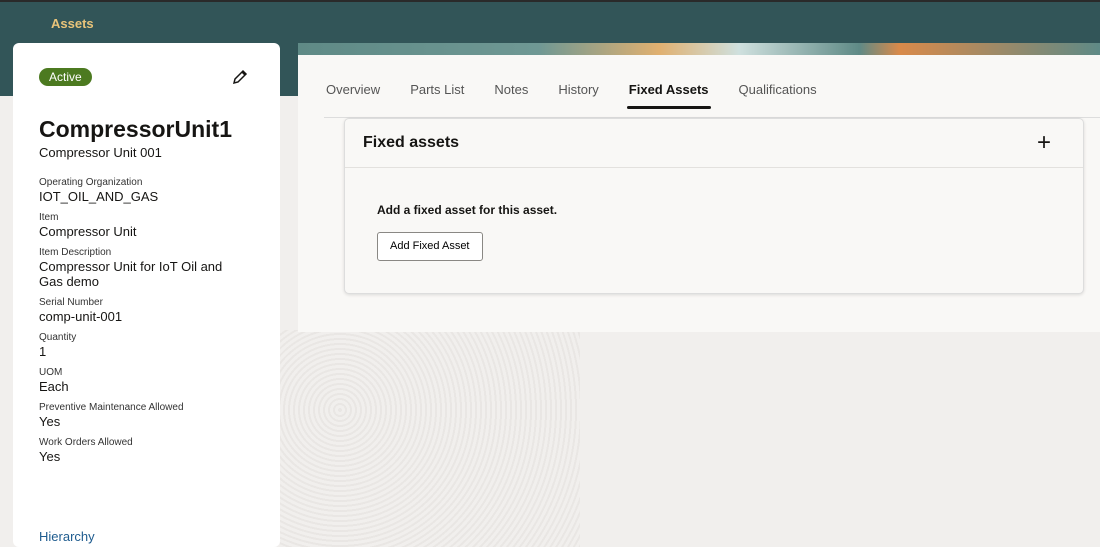 The height and width of the screenshot is (547, 1100). I want to click on panel-divider, so click(714, 167).